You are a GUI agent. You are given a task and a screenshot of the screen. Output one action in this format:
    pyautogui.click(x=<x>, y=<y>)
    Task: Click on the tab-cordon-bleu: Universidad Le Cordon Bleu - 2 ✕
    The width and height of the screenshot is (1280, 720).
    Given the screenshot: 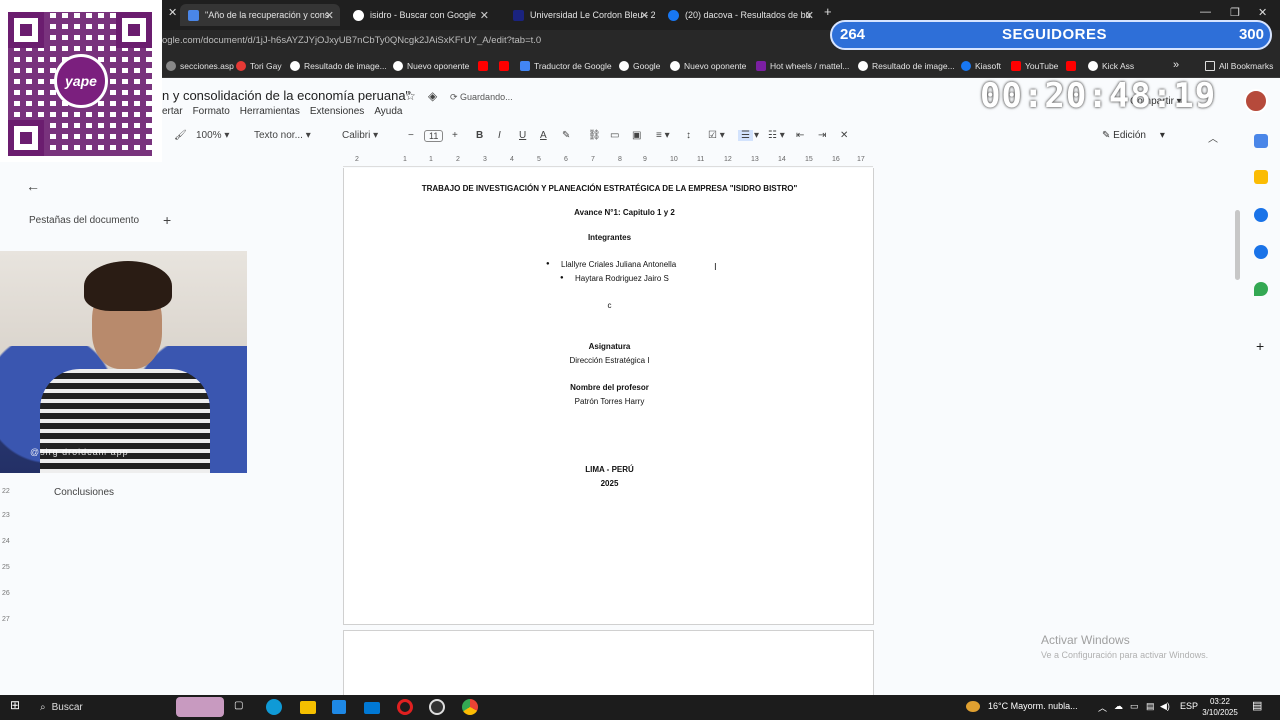 What is the action you would take?
    pyautogui.click(x=580, y=15)
    